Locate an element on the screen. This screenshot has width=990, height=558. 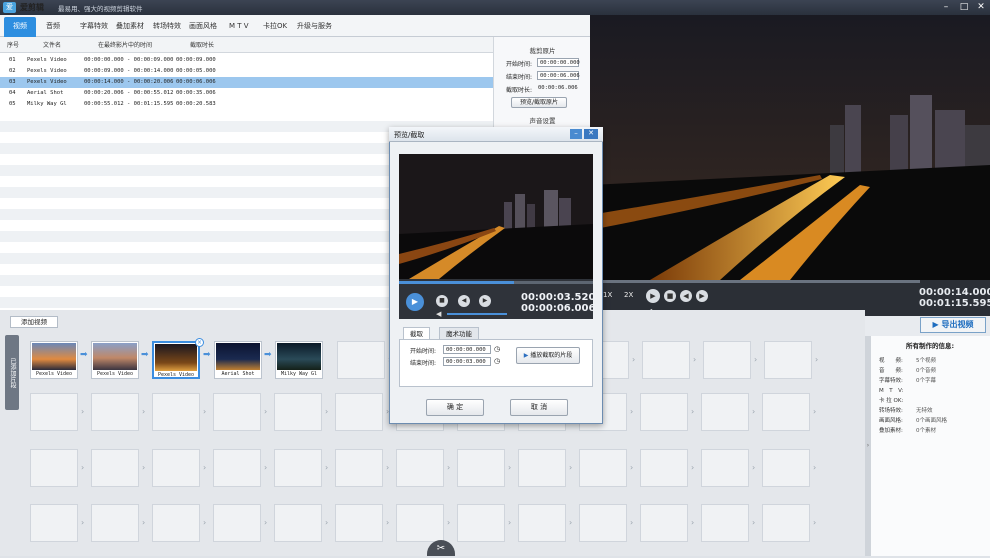
clip-4: Aerial Shot is located at coordinates (238, 360).